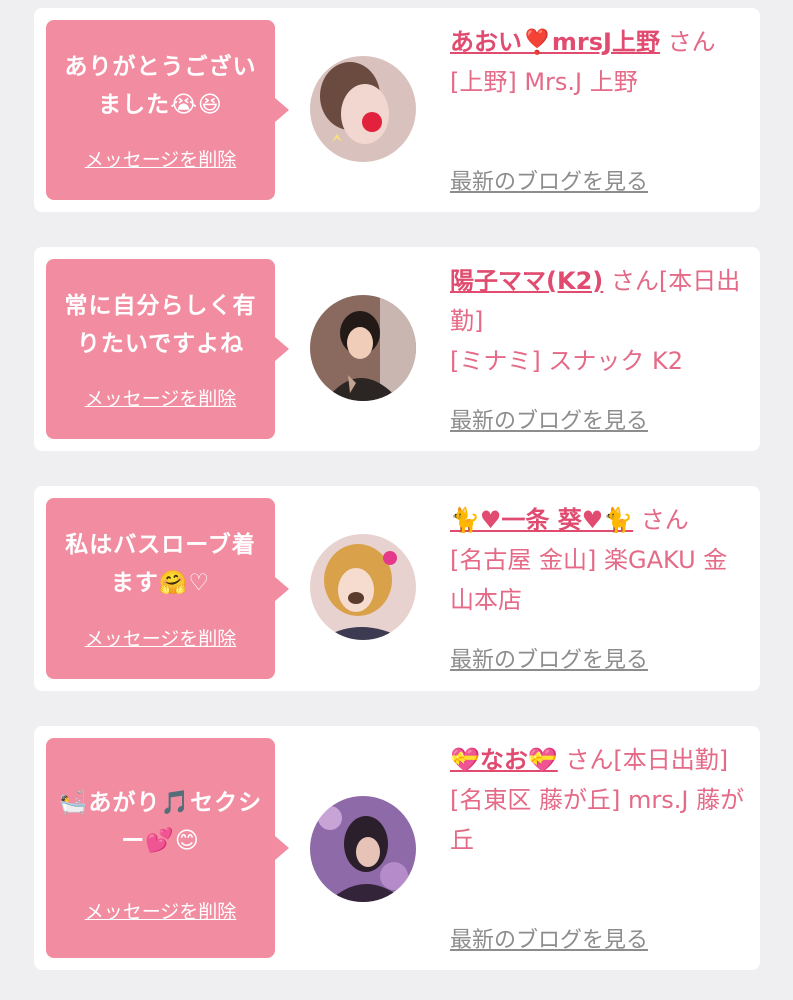 This screenshot has width=793, height=1000. I want to click on member-info: あおい❣️mrsJ上野 さん [上野] Mrs.J 上野, so click(600, 62).